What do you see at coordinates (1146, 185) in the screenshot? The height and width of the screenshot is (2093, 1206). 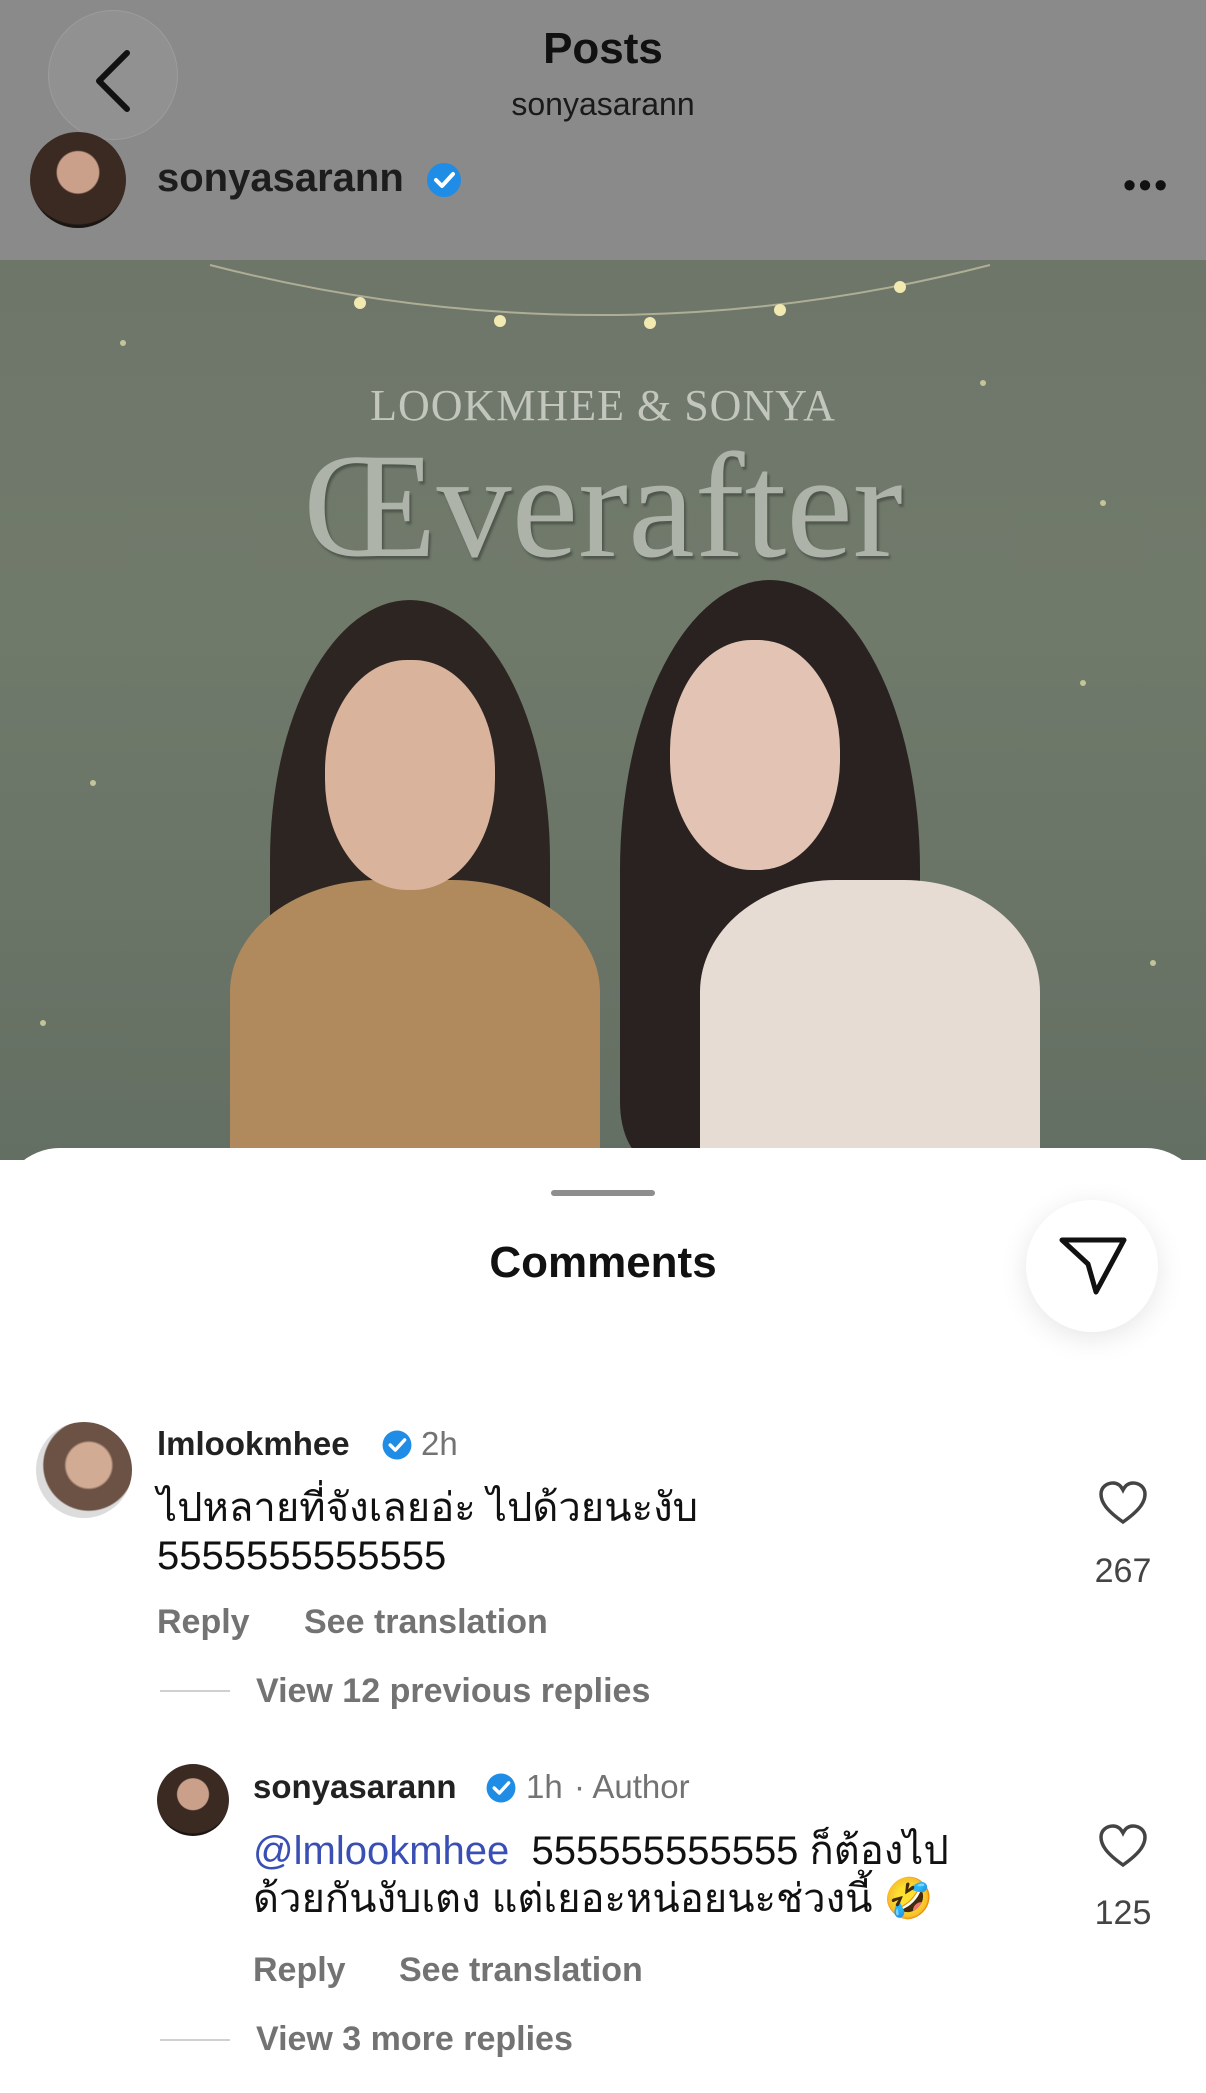 I see `more-icon: •••` at bounding box center [1146, 185].